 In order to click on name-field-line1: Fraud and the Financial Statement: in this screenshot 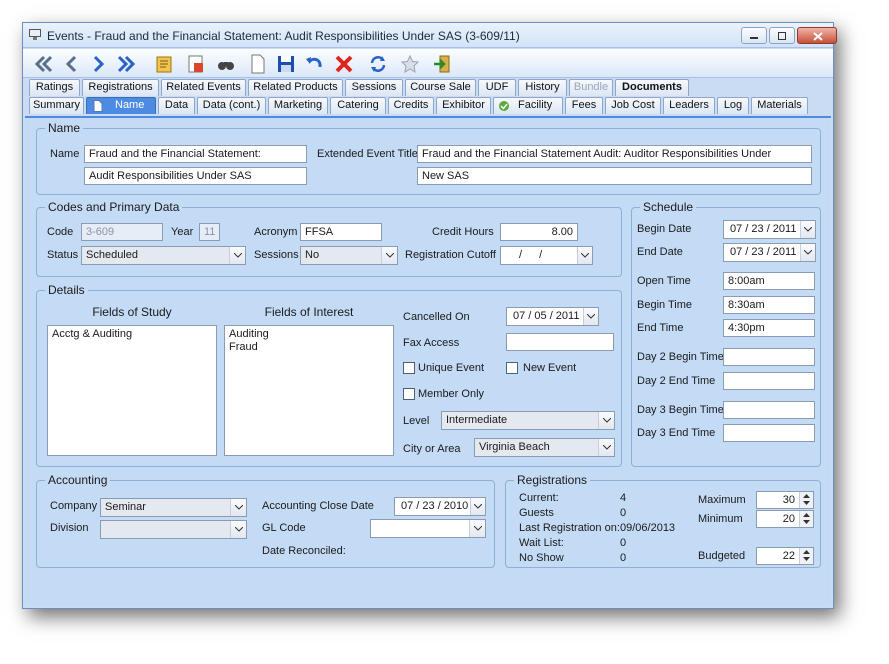, I will do `click(195, 154)`.